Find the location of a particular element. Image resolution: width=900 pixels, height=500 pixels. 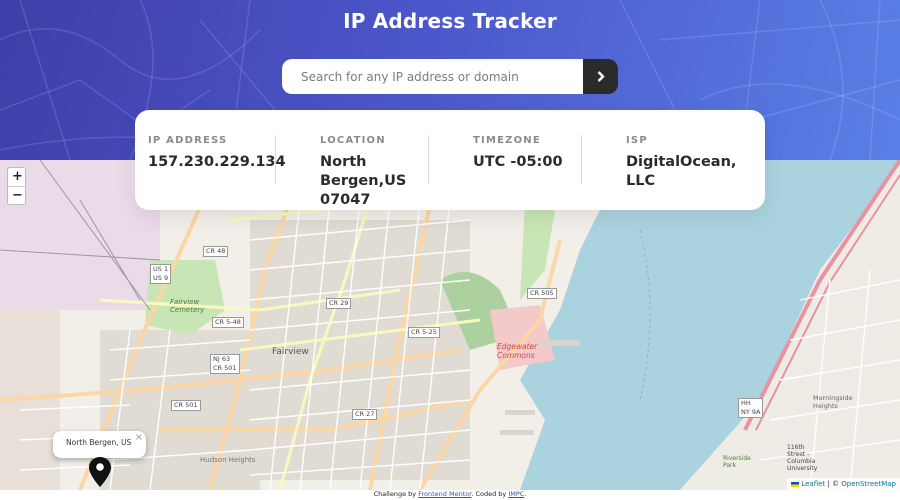

ip-address-value: 157.230.229.134 is located at coordinates (217, 162).